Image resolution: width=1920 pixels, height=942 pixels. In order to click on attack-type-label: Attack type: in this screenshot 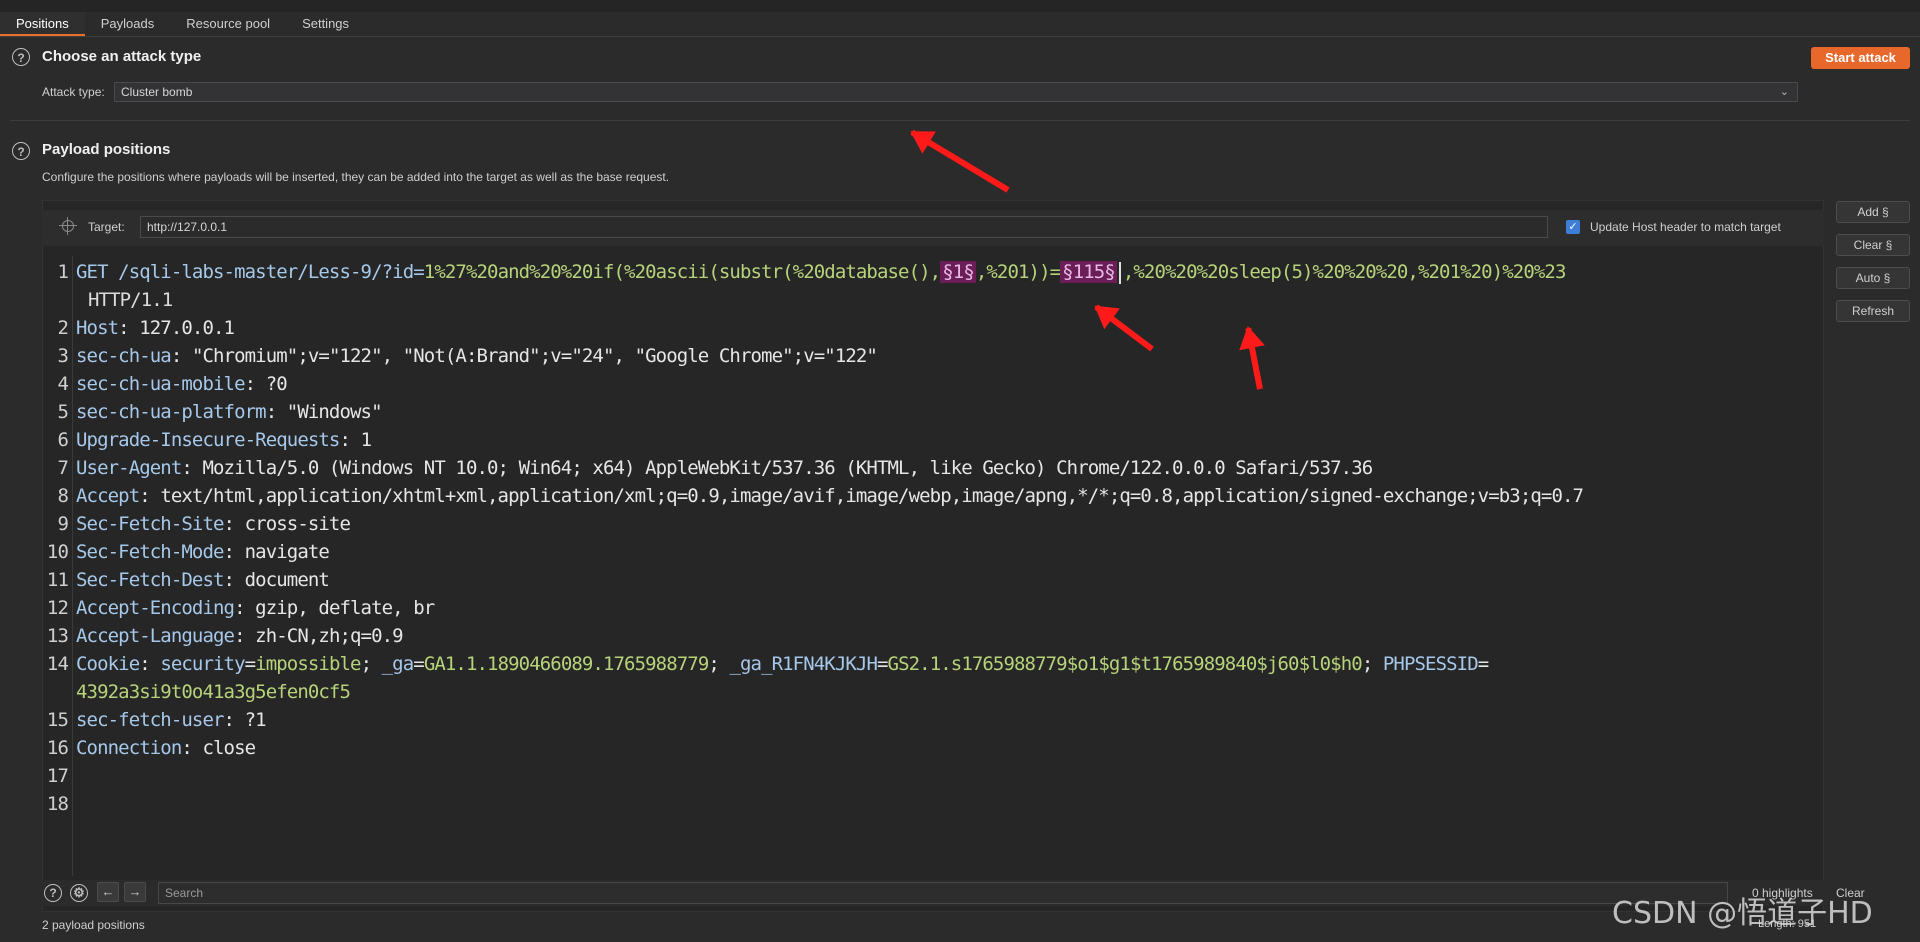, I will do `click(73, 92)`.